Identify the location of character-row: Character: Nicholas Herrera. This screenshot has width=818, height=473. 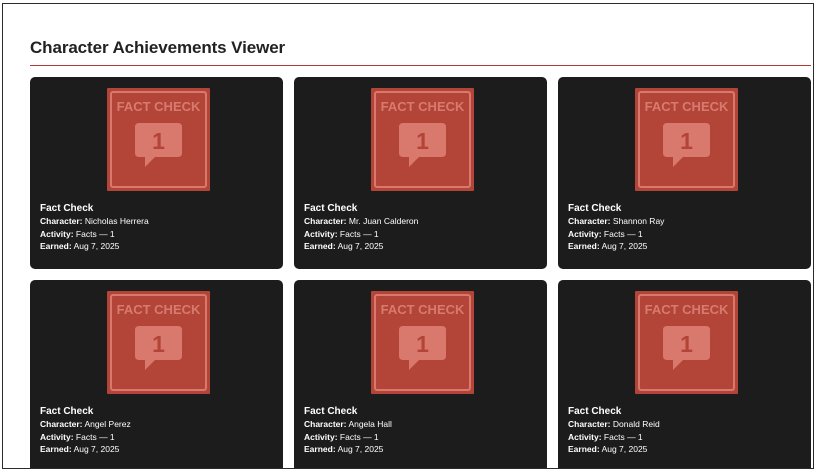
(94, 221).